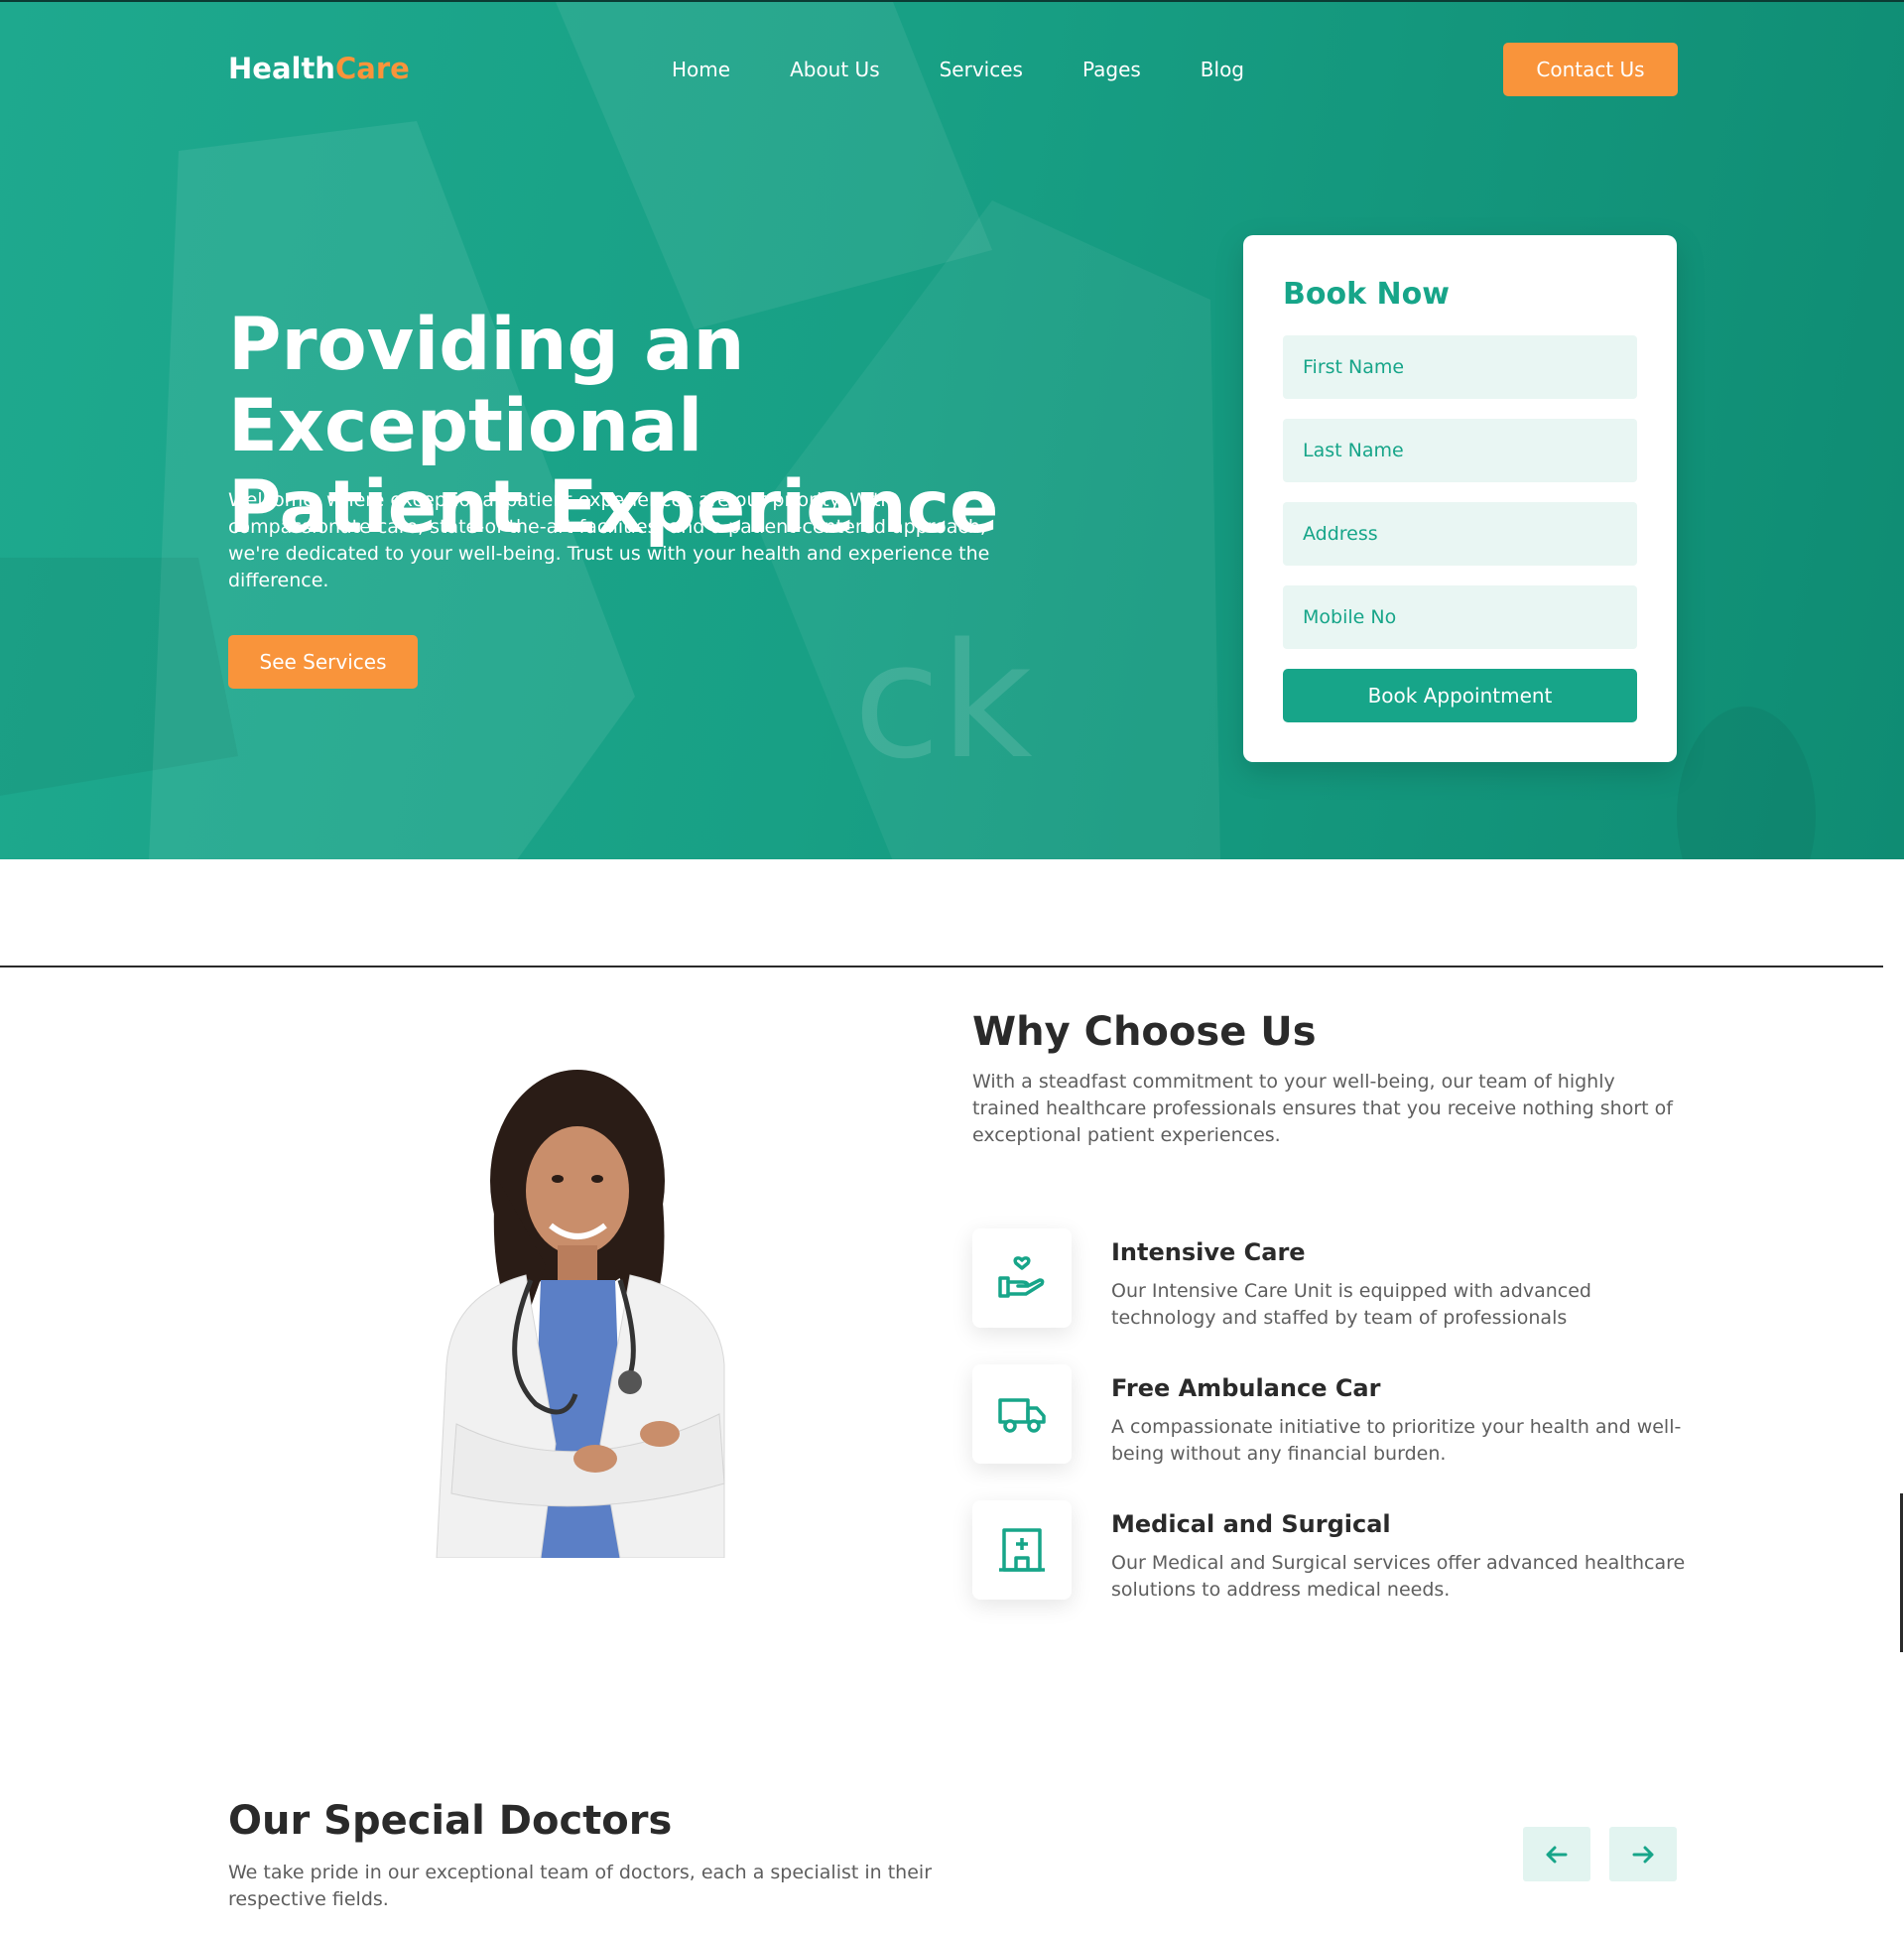 Image resolution: width=1904 pixels, height=1933 pixels. I want to click on brand-logo: HealthCare, so click(319, 69).